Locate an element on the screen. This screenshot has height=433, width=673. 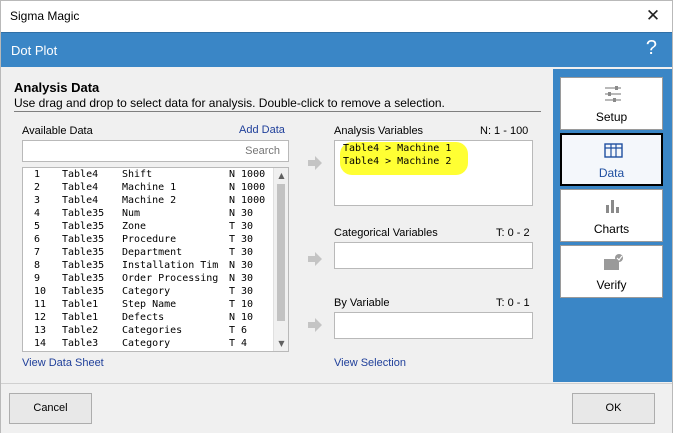
analysis-variable-item: Table4 > Machine 2 is located at coordinates (397, 161).